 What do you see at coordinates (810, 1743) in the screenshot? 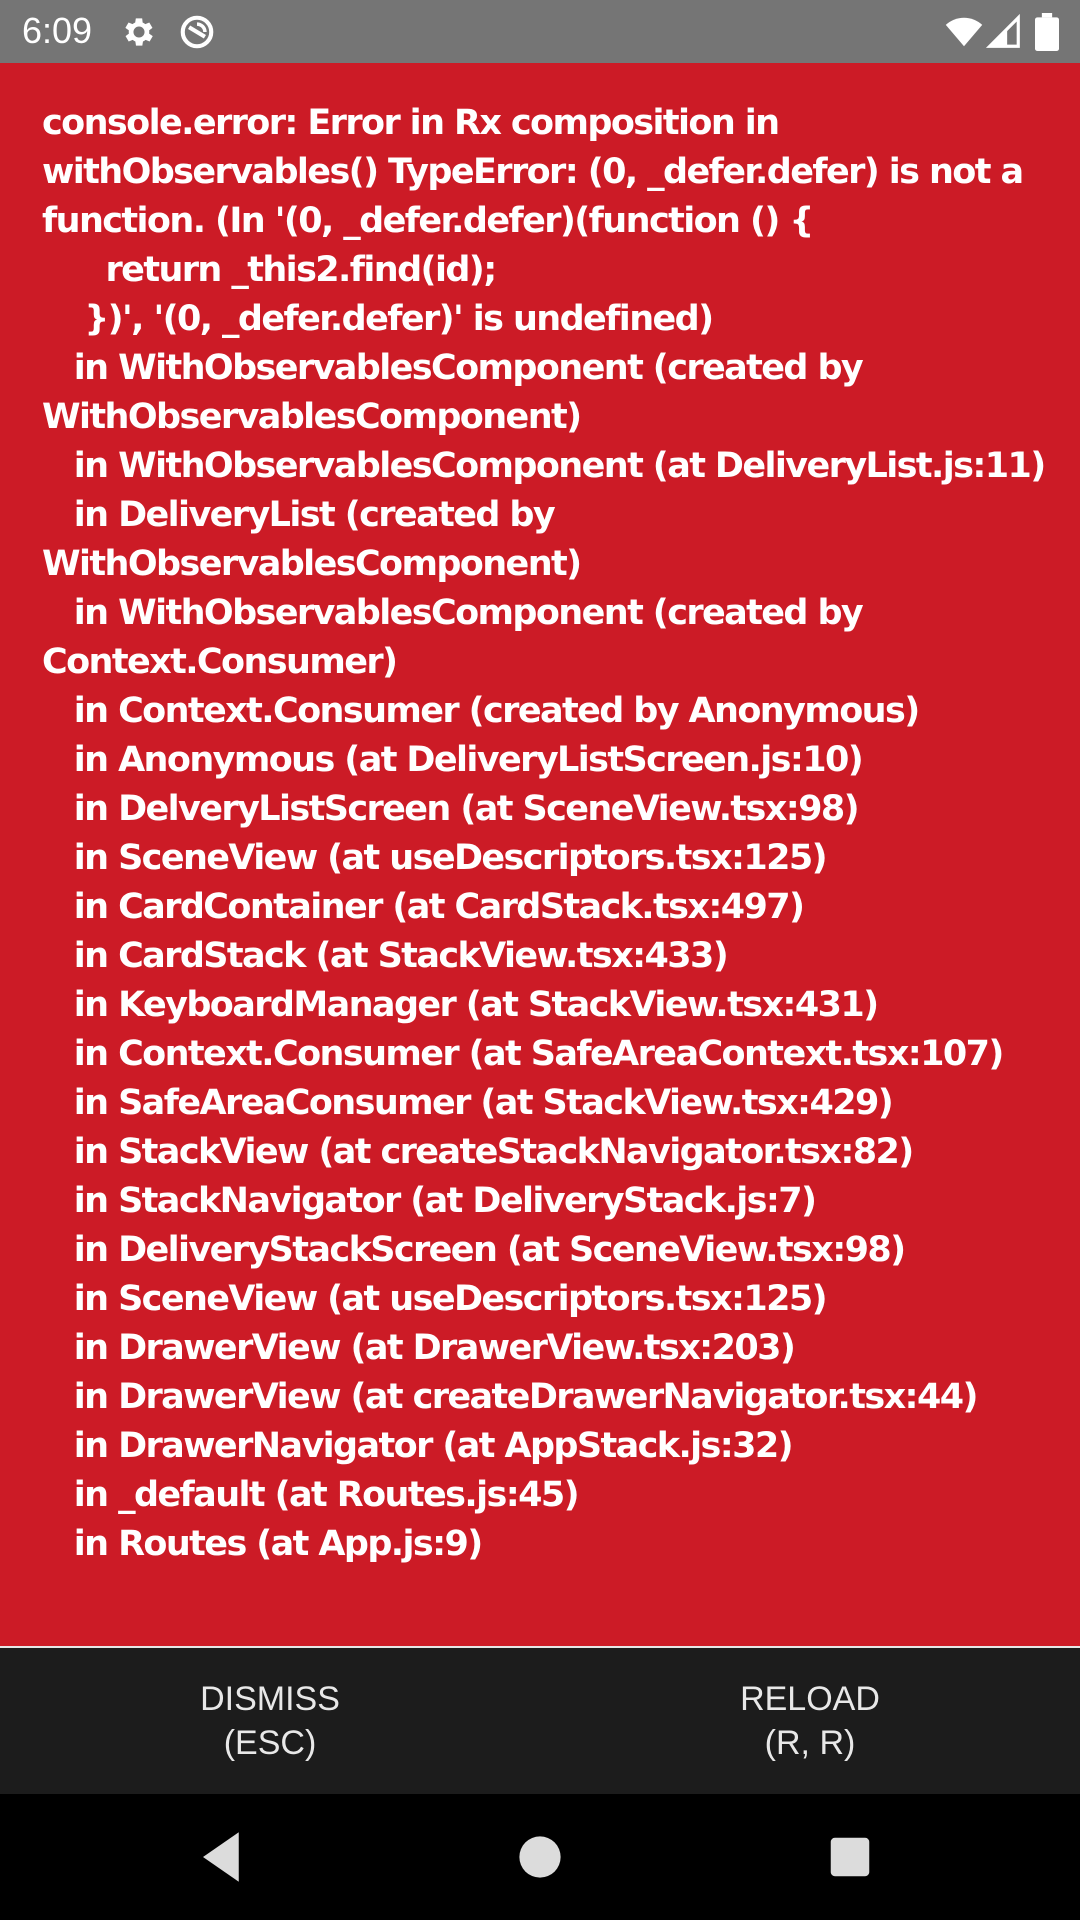
I see `reload-button-shortcut: (R, R)` at bounding box center [810, 1743].